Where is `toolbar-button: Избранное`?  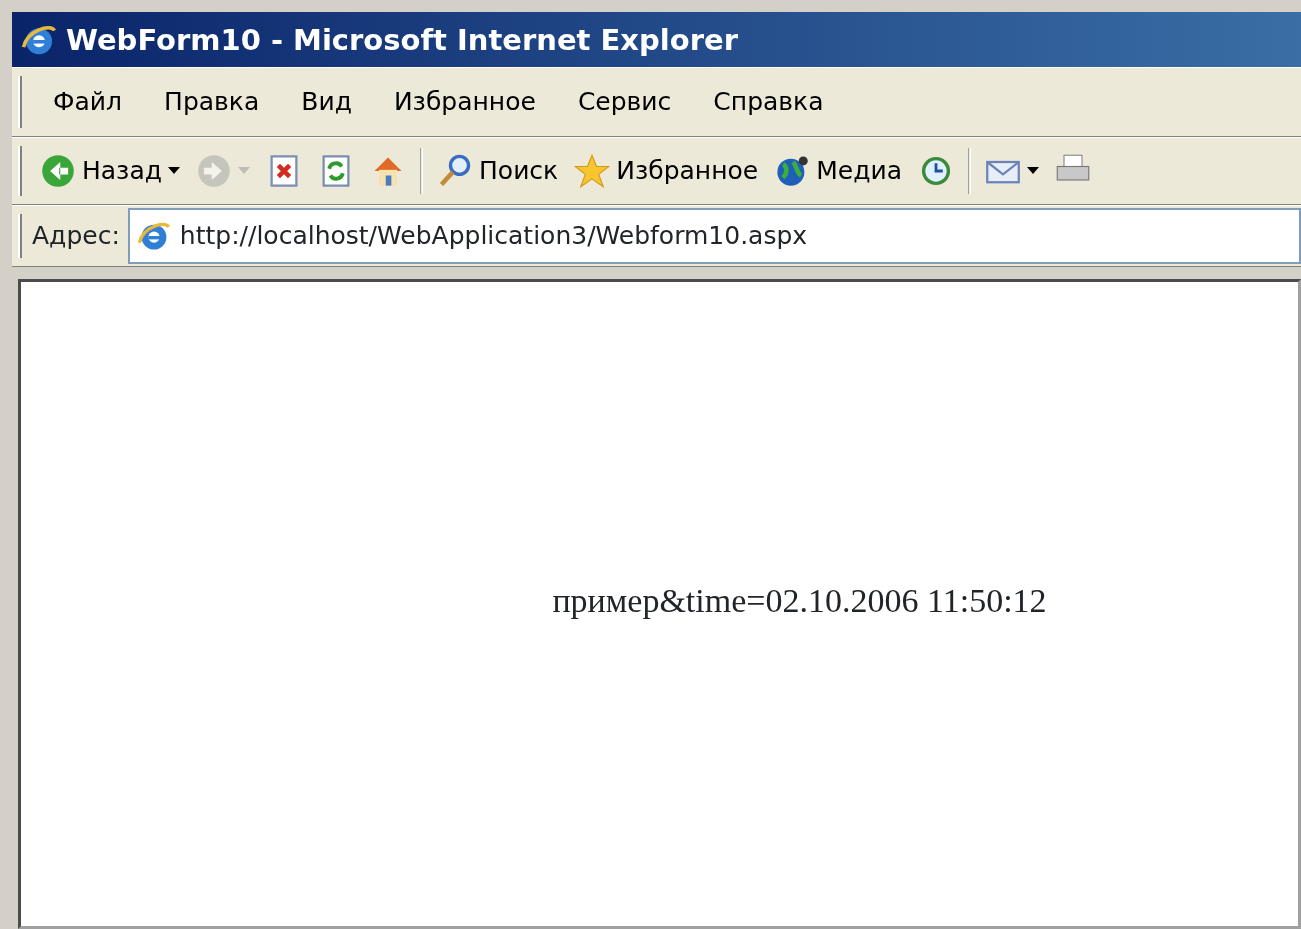
toolbar-button: Избранное is located at coordinates (666, 171).